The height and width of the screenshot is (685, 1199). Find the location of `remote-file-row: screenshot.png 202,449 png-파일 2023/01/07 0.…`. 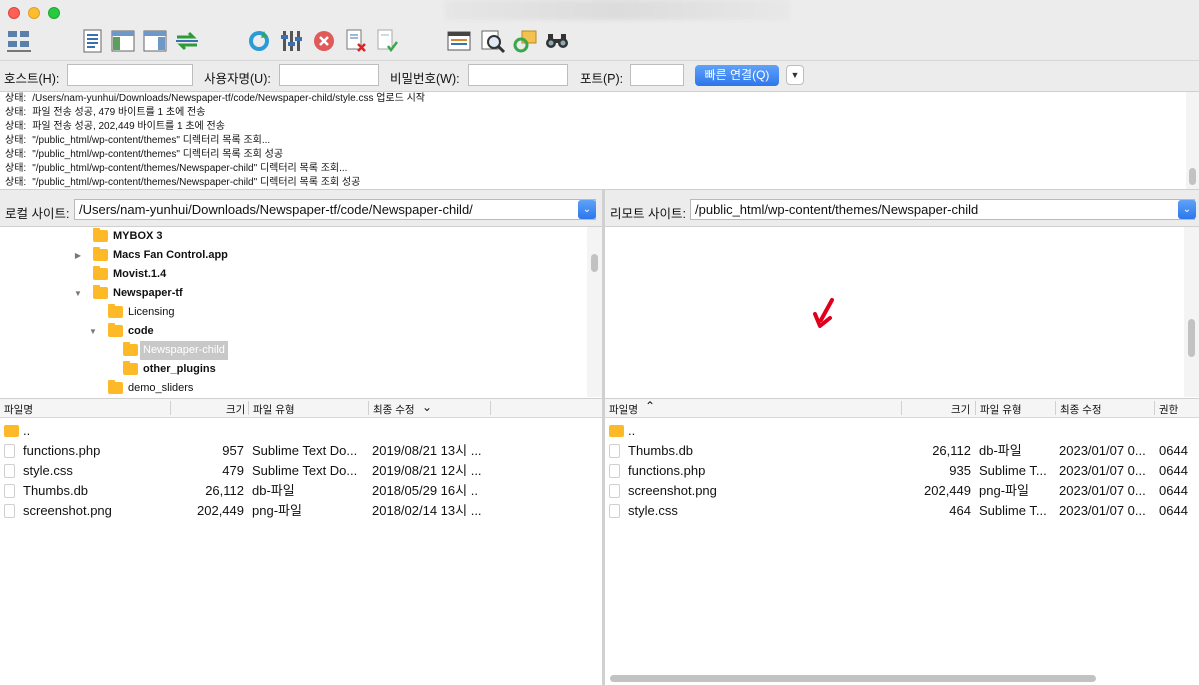

remote-file-row: screenshot.png 202,449 png-파일 2023/01/07 0.… is located at coordinates (902, 491).